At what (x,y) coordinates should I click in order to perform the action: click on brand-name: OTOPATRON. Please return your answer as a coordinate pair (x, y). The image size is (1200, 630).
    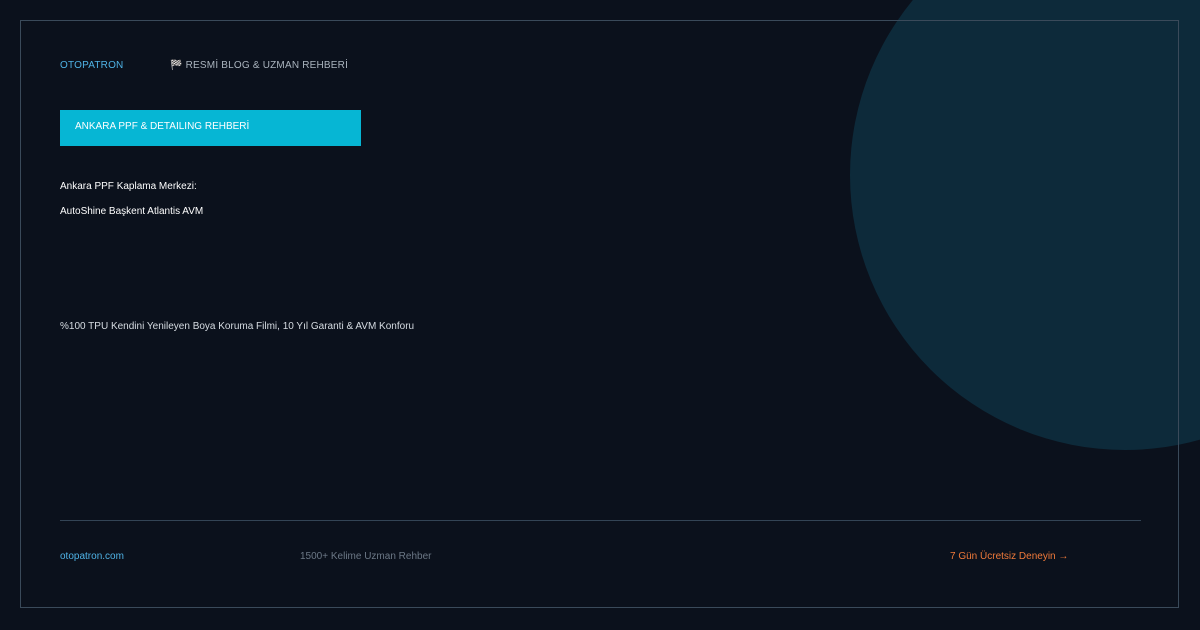
    Looking at the image, I should click on (92, 65).